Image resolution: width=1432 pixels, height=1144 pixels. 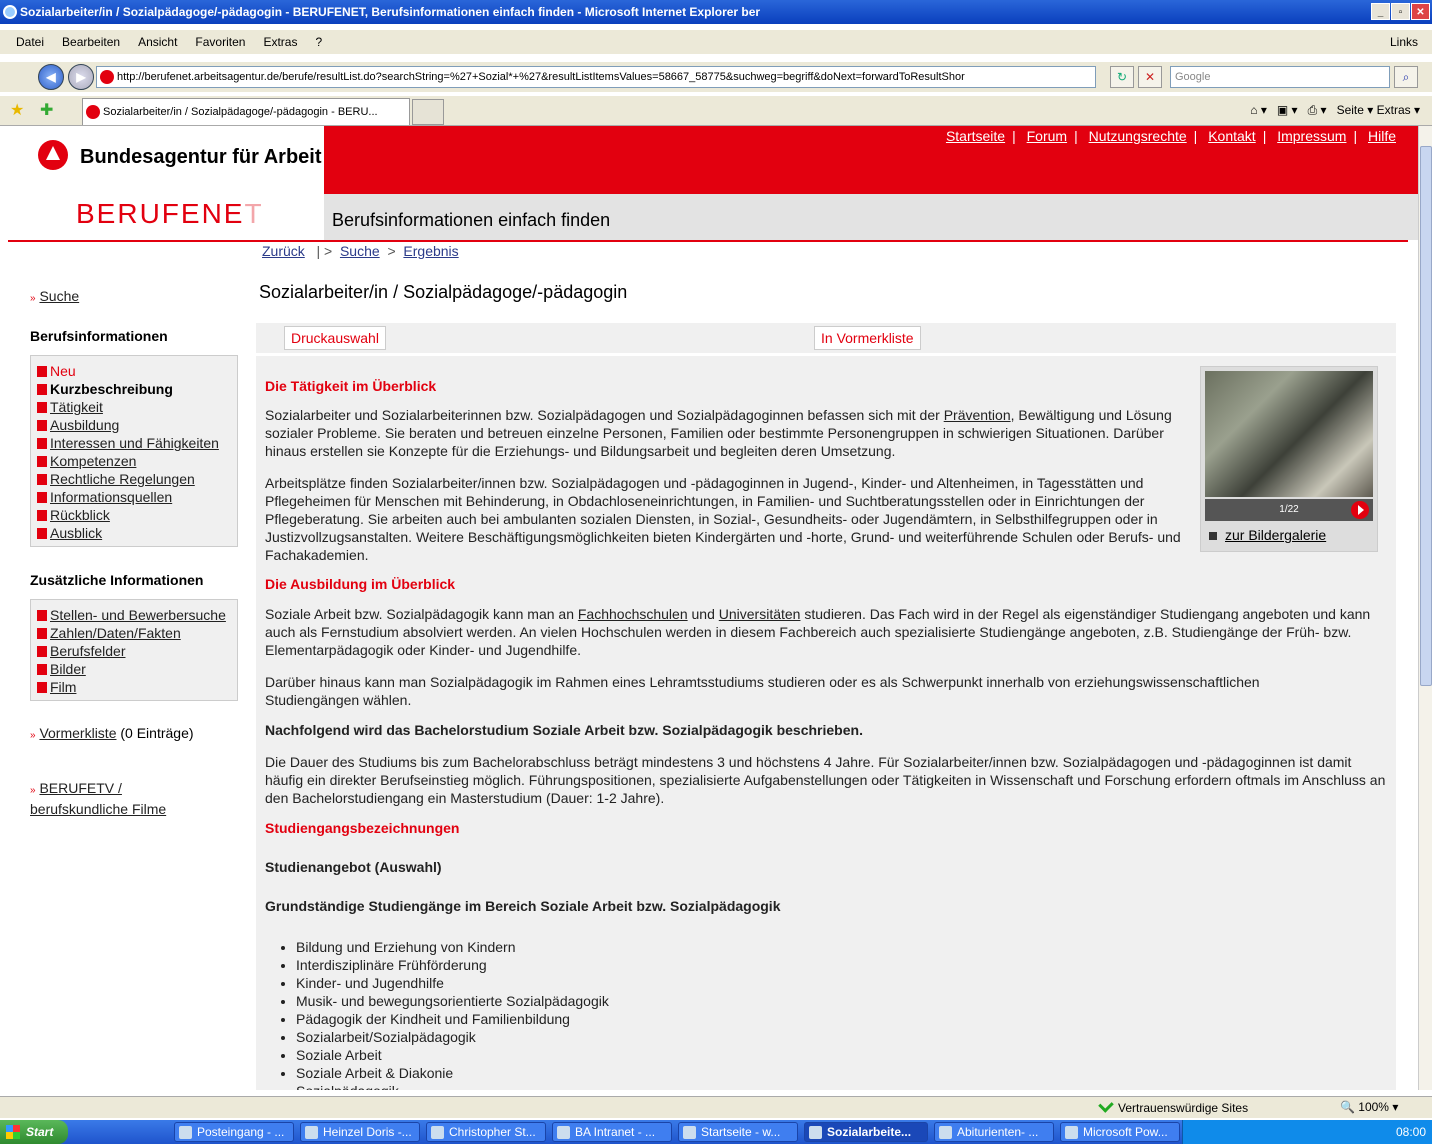 What do you see at coordinates (975, 136) in the screenshot?
I see `link-startseite: Startseite` at bounding box center [975, 136].